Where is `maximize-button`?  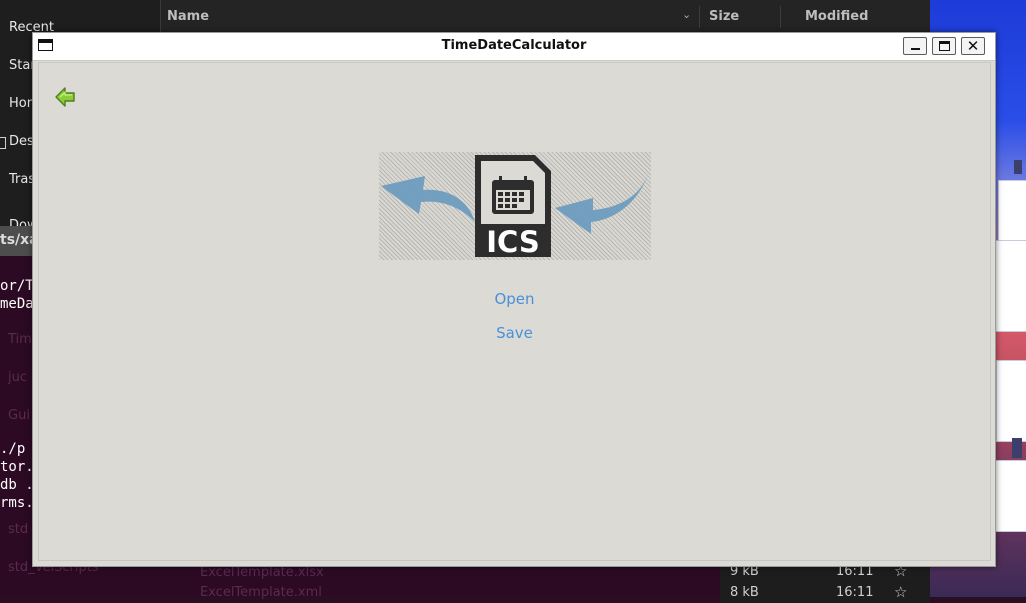
maximize-button is located at coordinates (944, 46).